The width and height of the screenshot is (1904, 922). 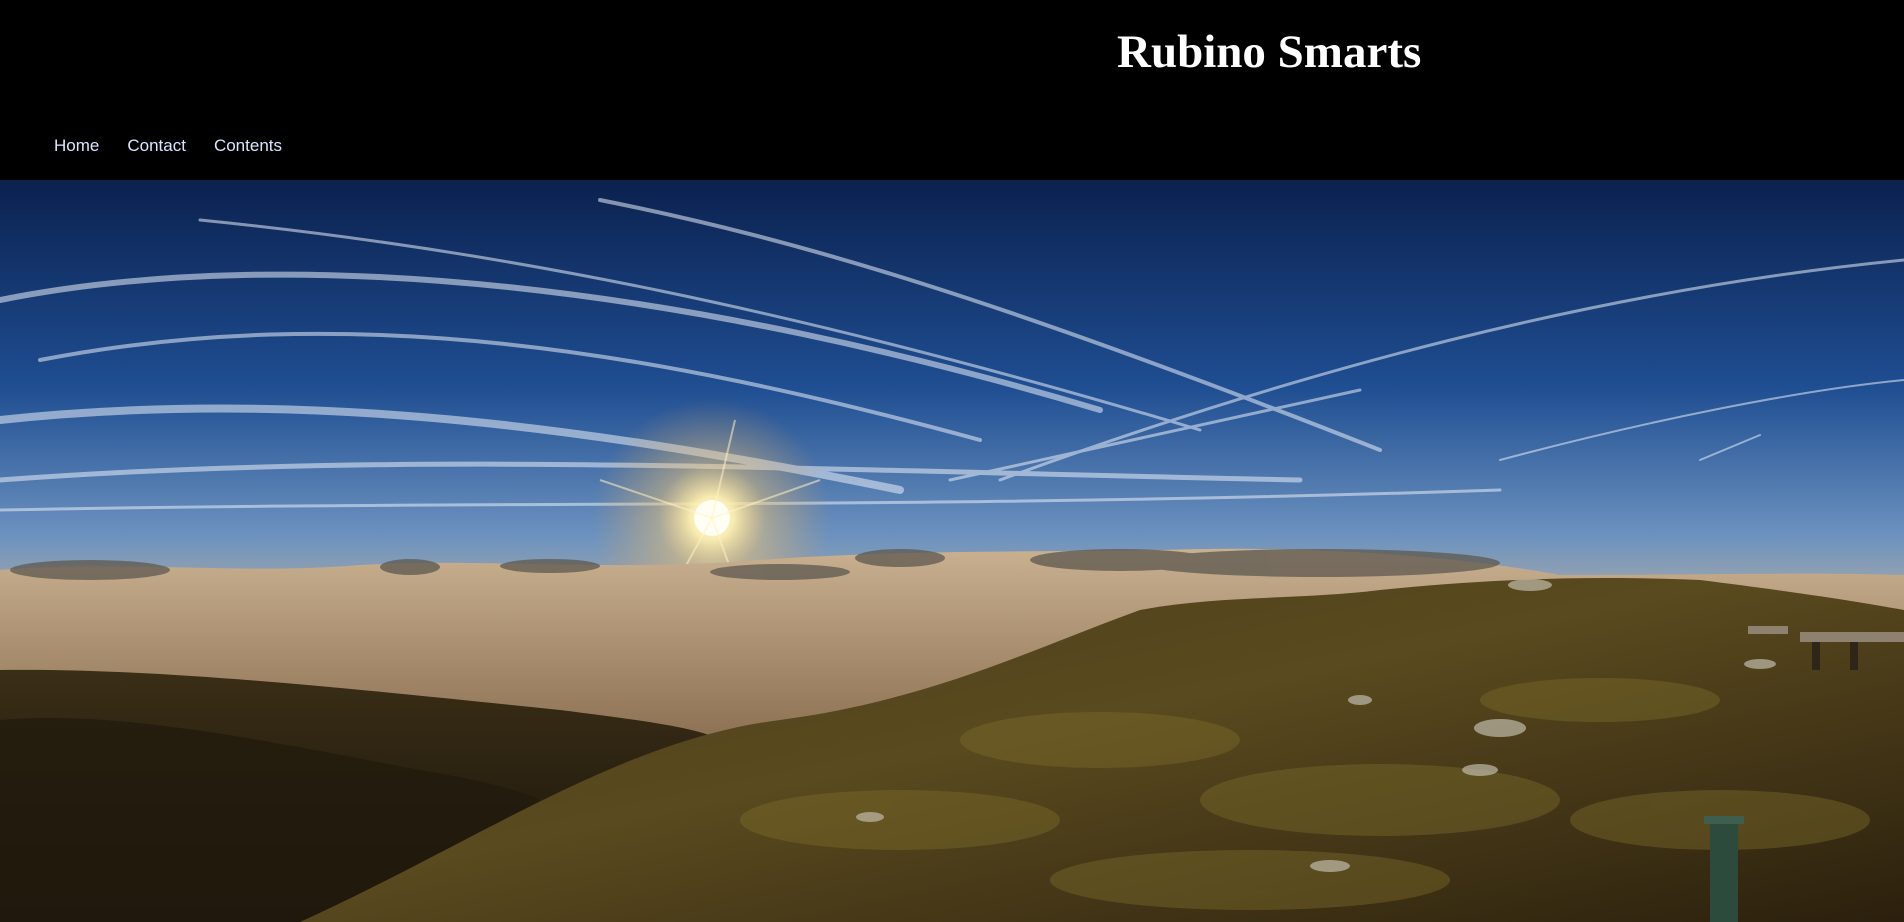 I want to click on main-nav: Home Contact Contents, so click(x=182, y=146).